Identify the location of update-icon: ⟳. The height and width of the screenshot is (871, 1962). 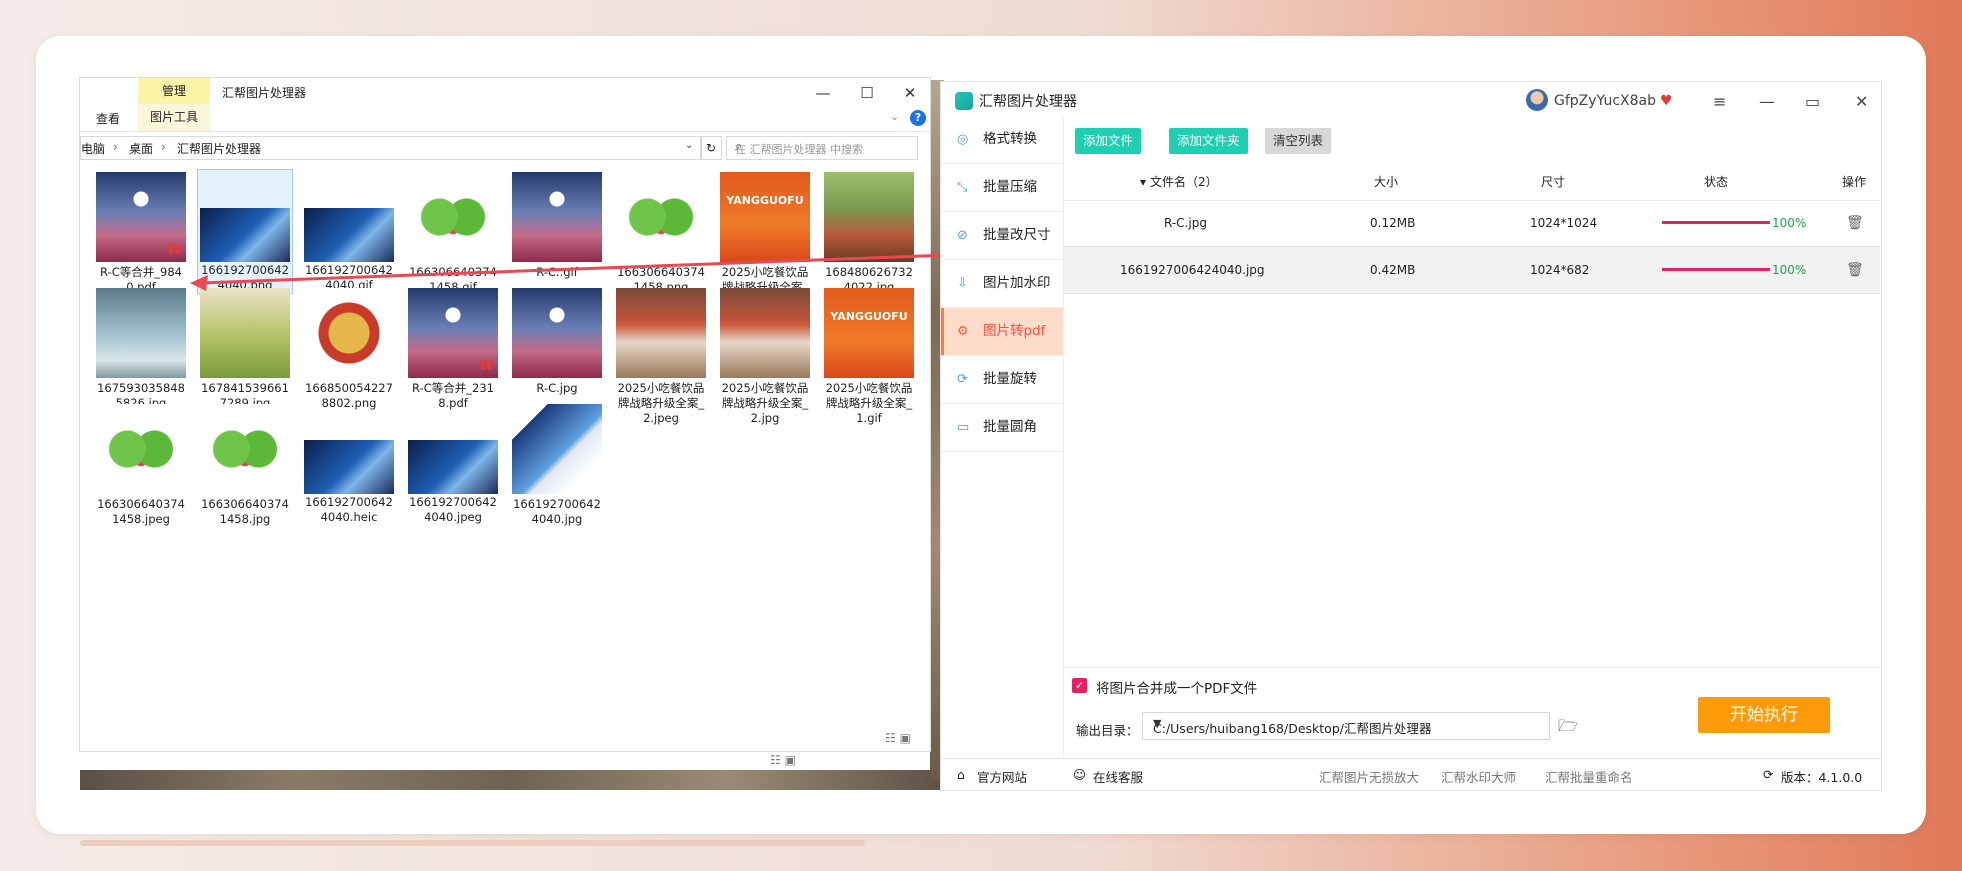
(1768, 774).